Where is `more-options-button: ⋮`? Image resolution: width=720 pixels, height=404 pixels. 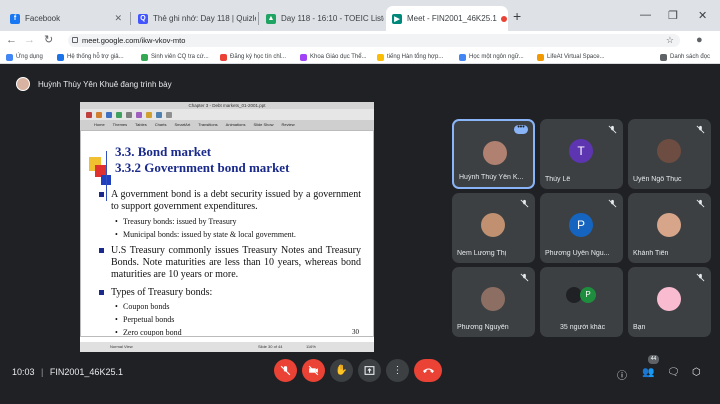
more-options-button: ⋮ is located at coordinates (397, 370).